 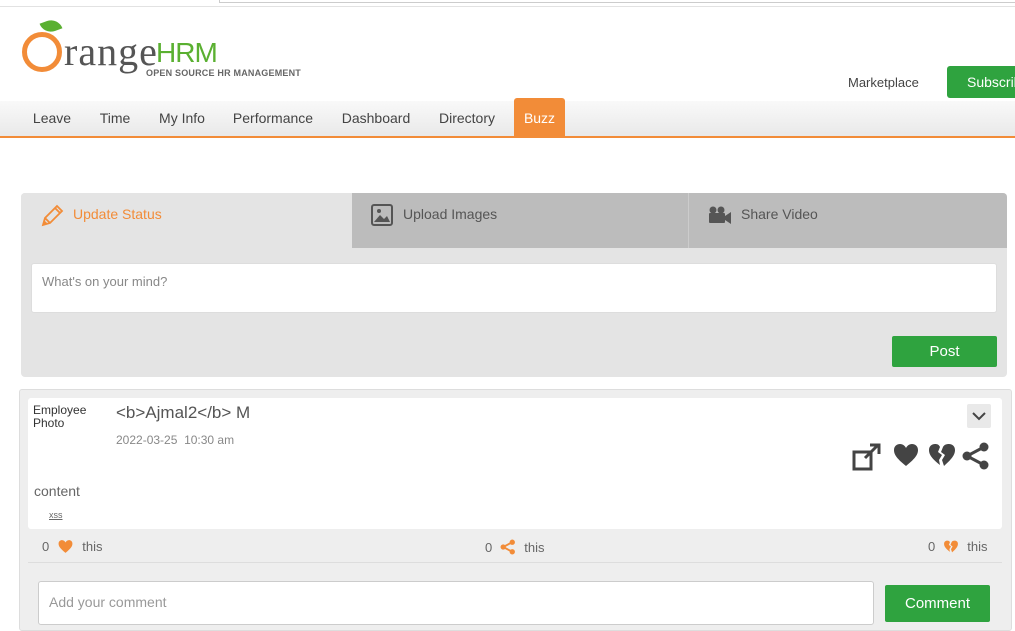 I want to click on tab-share-video-label: Share Video, so click(x=779, y=214).